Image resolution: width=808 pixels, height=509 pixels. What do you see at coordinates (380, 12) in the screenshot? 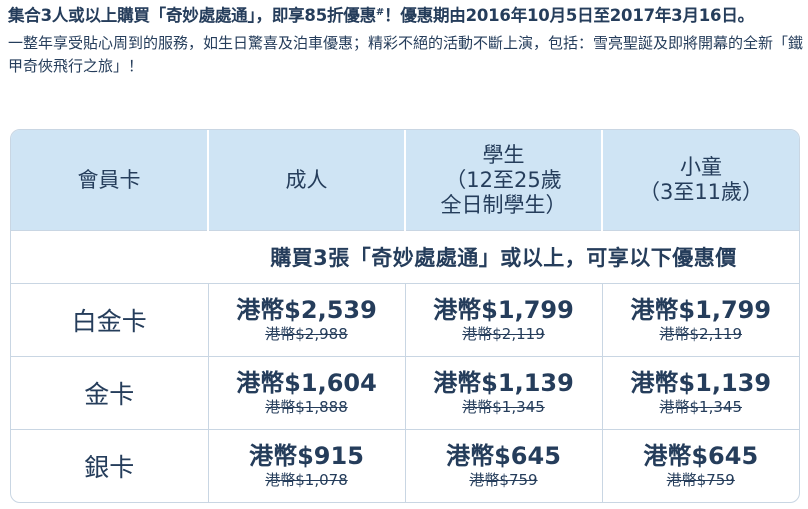
I see `footnote-mark: #` at bounding box center [380, 12].